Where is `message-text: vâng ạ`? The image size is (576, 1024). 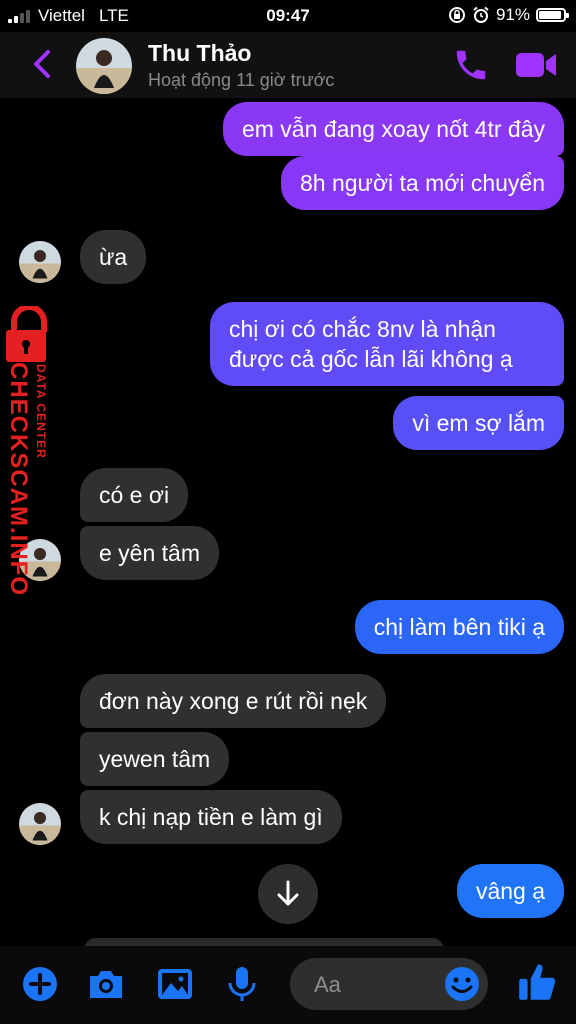
message-text: vâng ạ is located at coordinates (510, 891).